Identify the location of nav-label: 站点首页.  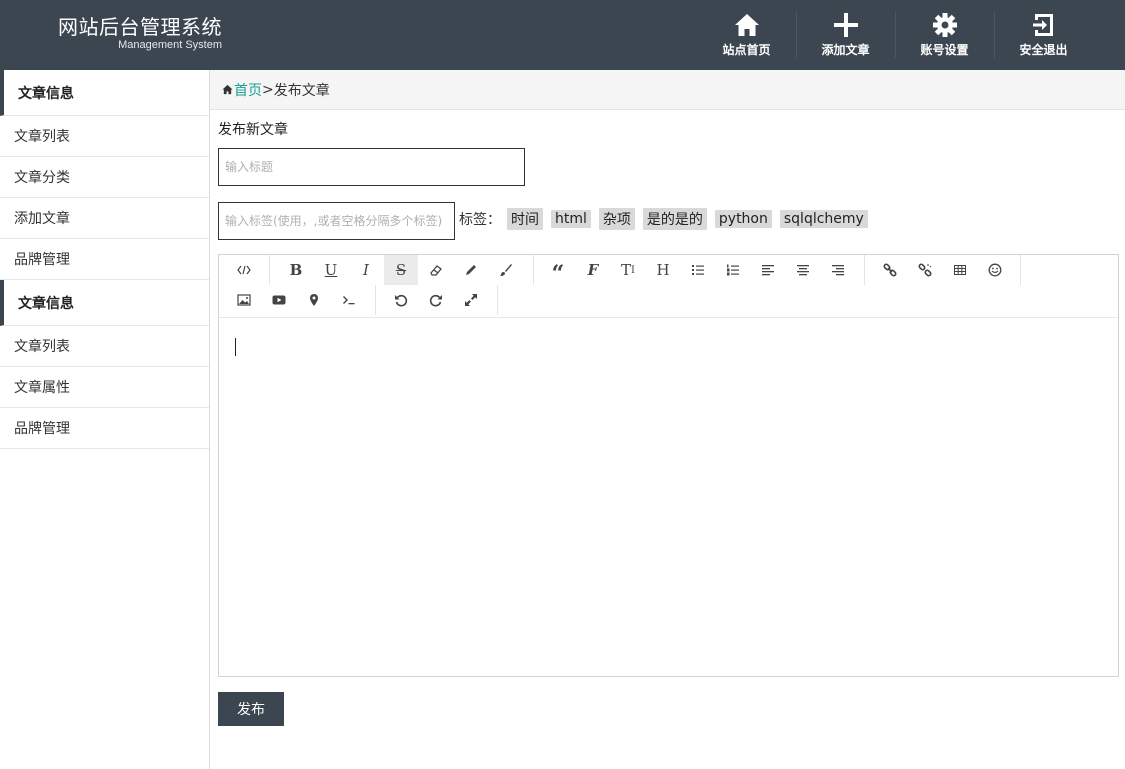
(746, 50).